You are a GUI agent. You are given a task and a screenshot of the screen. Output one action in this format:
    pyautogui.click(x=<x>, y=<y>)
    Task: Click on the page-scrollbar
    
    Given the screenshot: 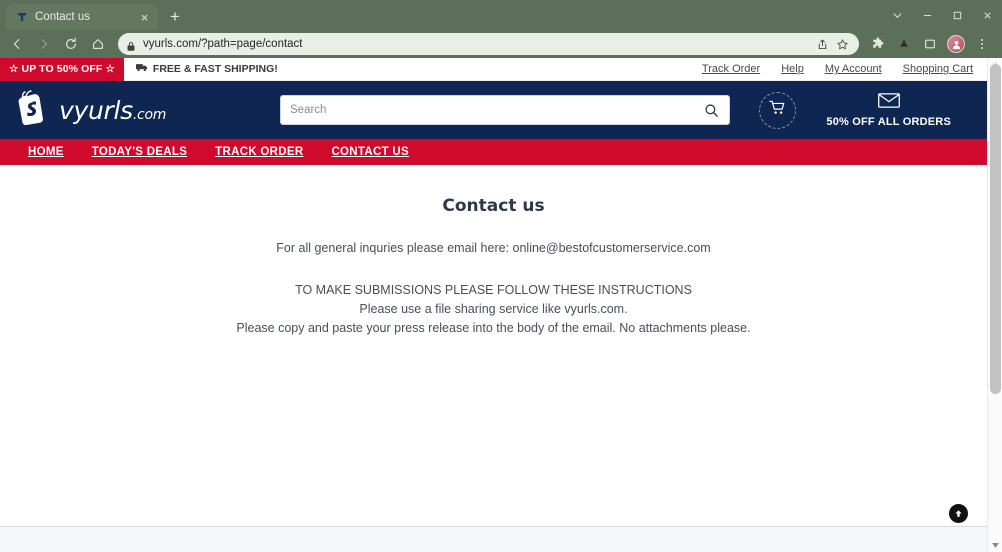 What is the action you would take?
    pyautogui.click(x=994, y=305)
    